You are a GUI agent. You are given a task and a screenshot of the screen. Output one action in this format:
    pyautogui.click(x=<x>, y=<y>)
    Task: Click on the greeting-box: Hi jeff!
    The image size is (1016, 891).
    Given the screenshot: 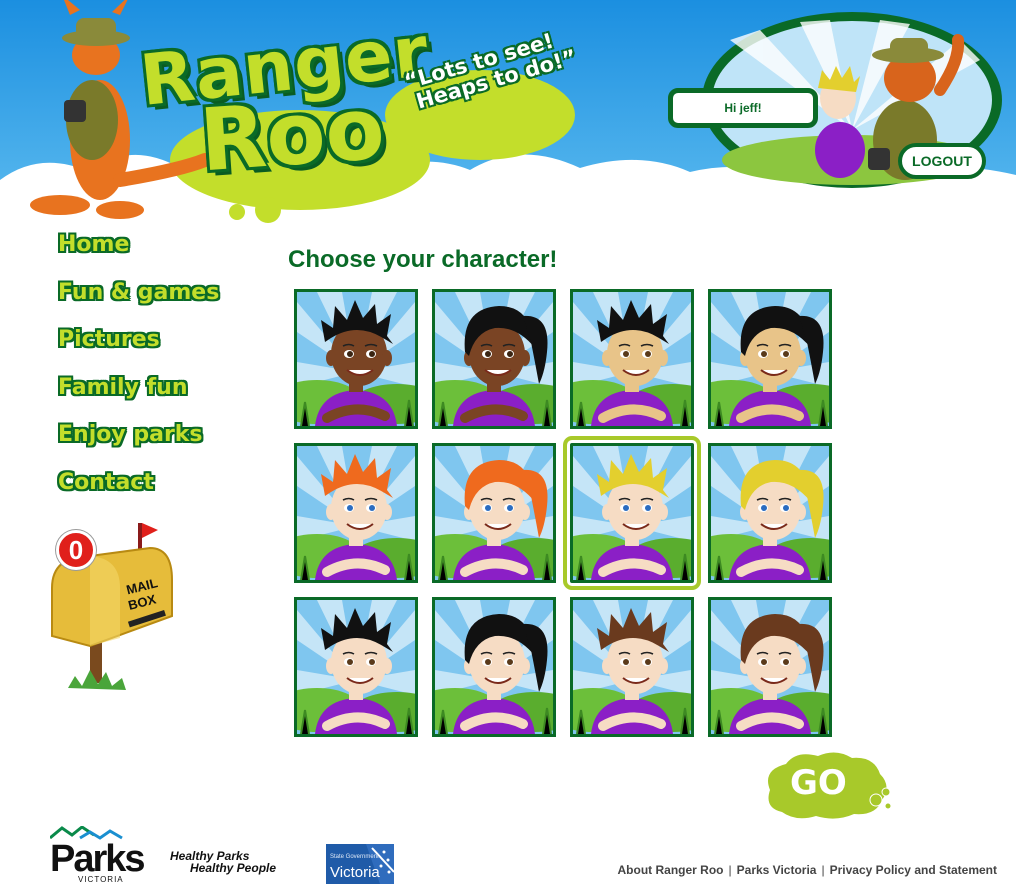 What is the action you would take?
    pyautogui.click(x=743, y=108)
    